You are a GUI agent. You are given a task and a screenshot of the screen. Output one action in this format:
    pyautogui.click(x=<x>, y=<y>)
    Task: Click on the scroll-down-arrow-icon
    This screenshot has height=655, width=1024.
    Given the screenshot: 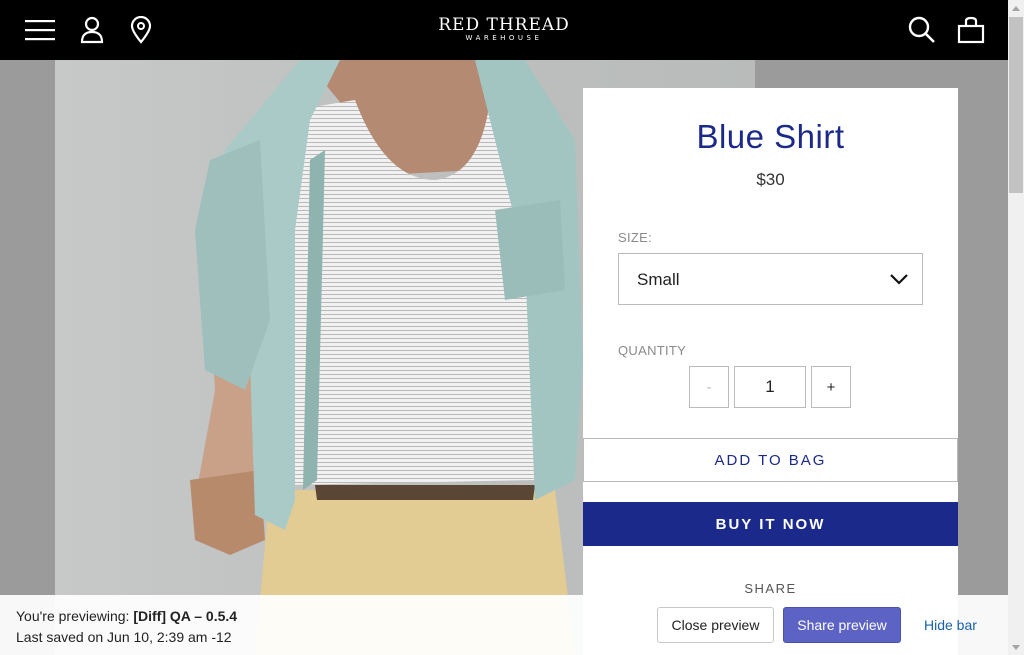 What is the action you would take?
    pyautogui.click(x=1016, y=647)
    